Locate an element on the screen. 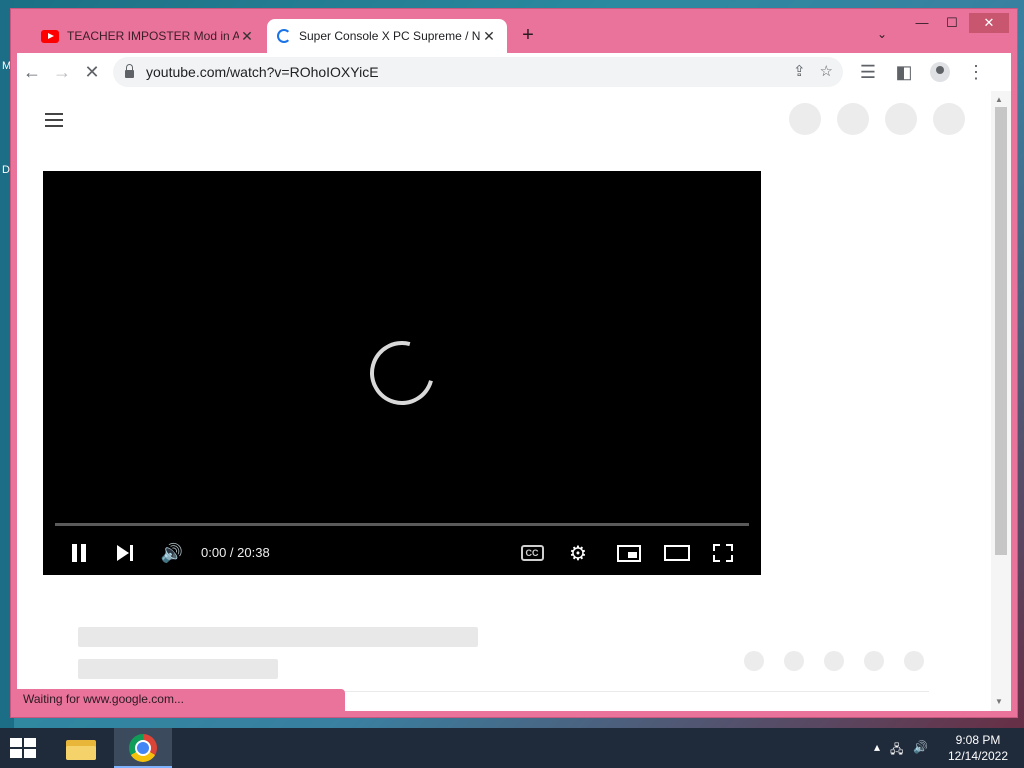 This screenshot has width=1024, height=768. back-button: ← is located at coordinates (32, 72).